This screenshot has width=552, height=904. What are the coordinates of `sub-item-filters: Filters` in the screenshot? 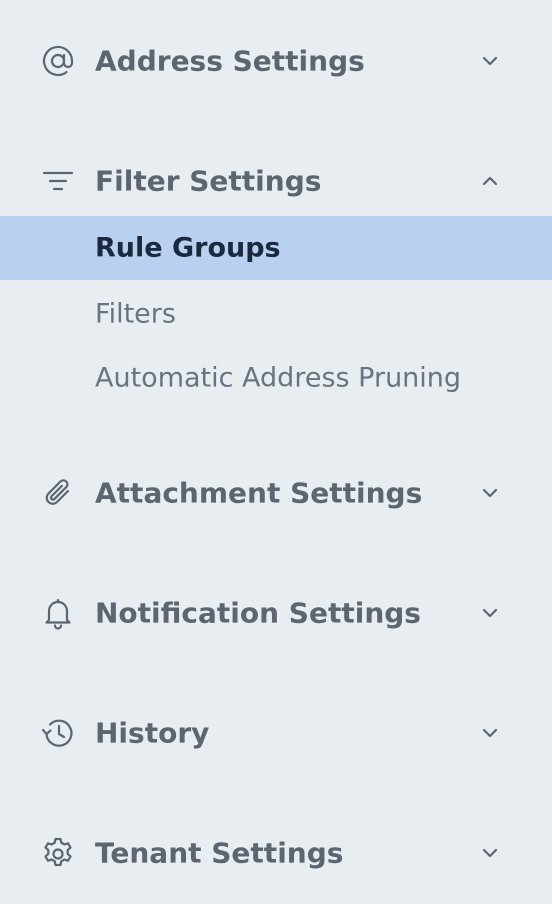 It's located at (276, 314).